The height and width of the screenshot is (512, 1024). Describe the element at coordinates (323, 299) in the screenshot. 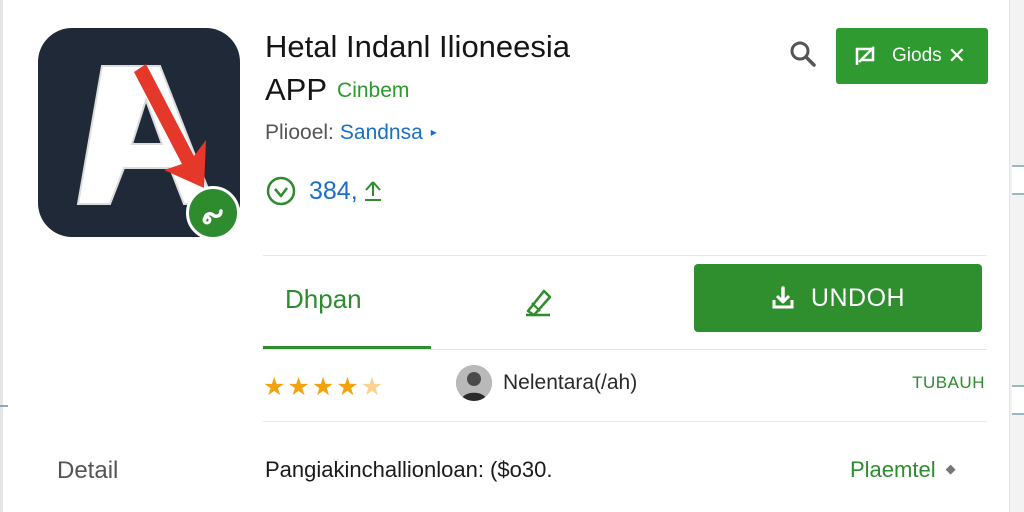

I see `open-tab-label: Dhpan` at that location.